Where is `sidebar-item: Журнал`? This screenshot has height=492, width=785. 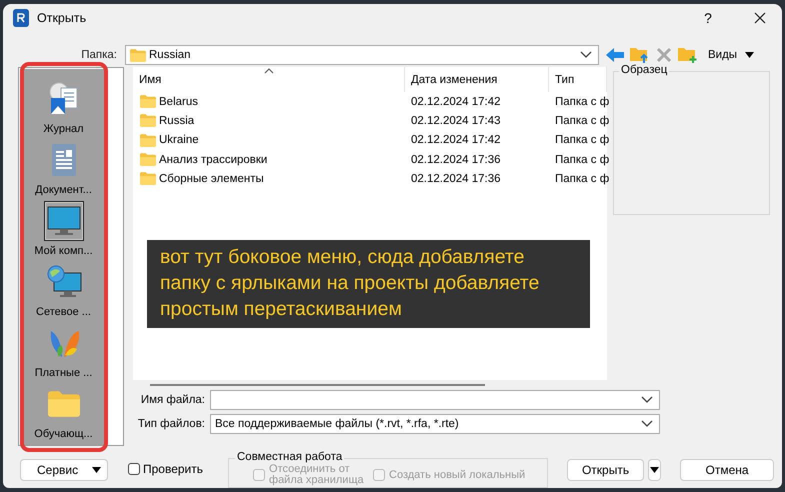 sidebar-item: Журнал is located at coordinates (63, 109).